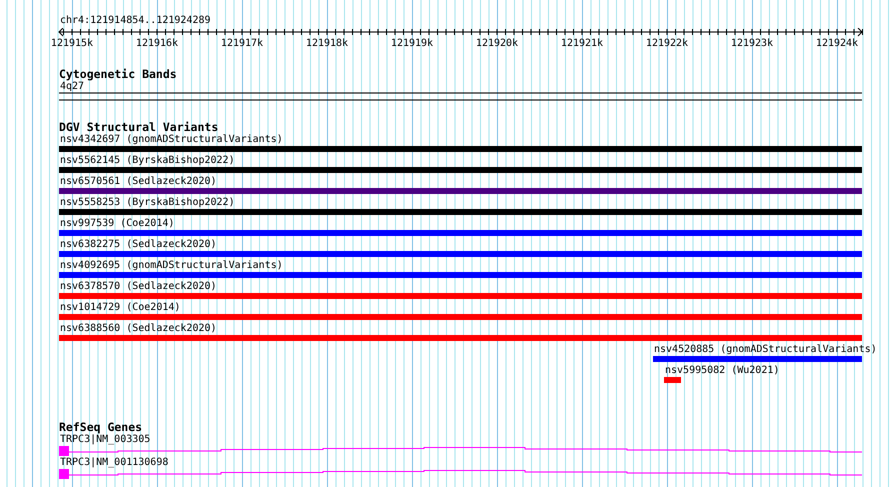 The width and height of the screenshot is (890, 487). Describe the element at coordinates (104, 439) in the screenshot. I see `gene-label: TRPC3|NM_003305` at that location.